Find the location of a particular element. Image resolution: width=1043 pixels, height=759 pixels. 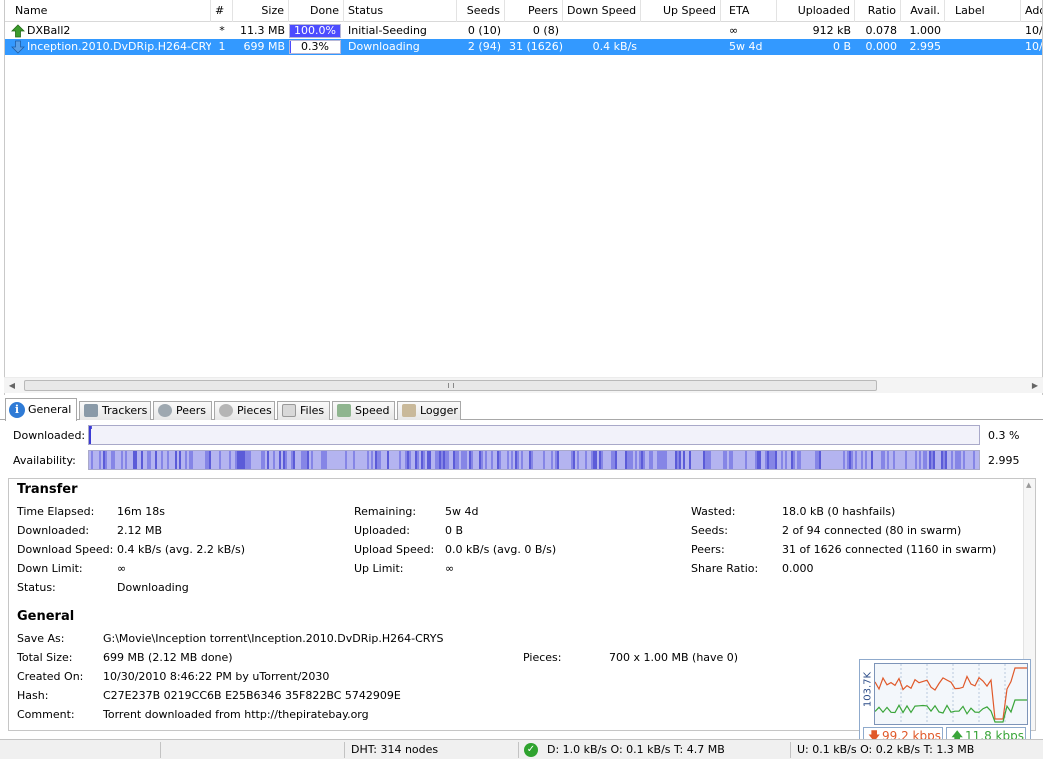

general-heading: General is located at coordinates (46, 616).